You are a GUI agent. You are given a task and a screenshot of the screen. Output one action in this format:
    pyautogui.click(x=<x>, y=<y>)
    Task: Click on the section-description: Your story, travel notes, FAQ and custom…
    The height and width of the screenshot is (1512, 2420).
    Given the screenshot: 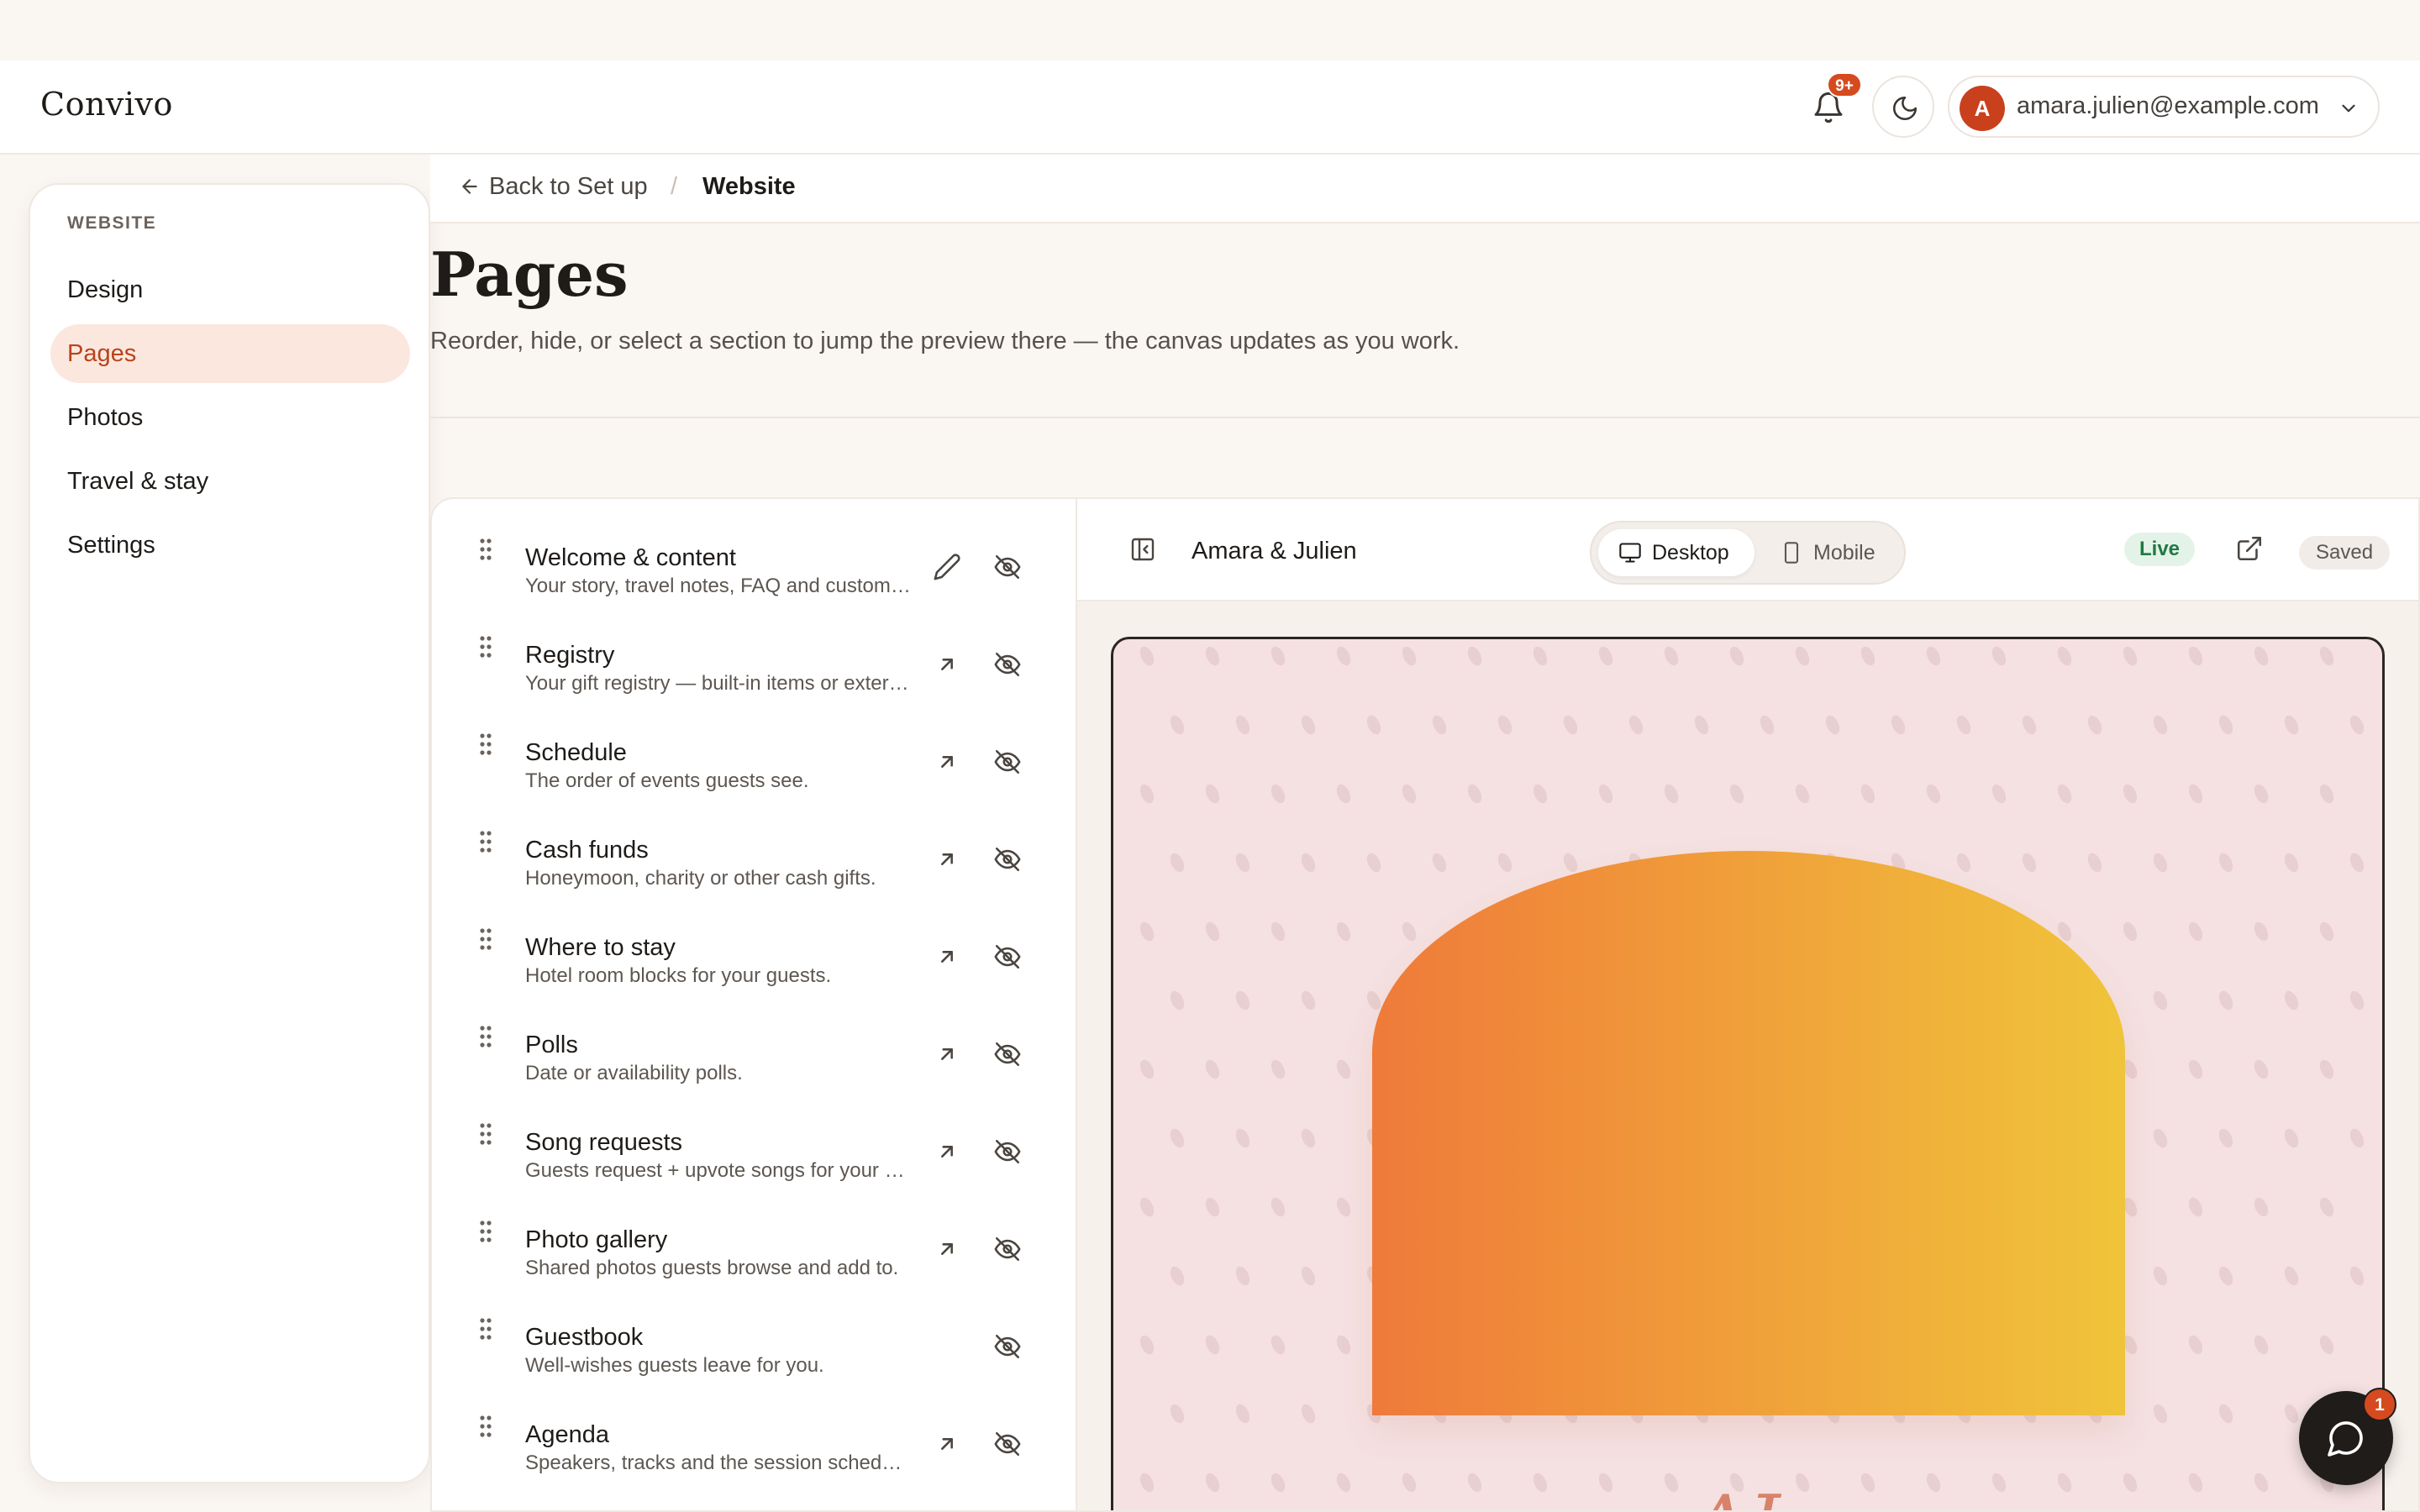 What is the action you would take?
    pyautogui.click(x=719, y=586)
    